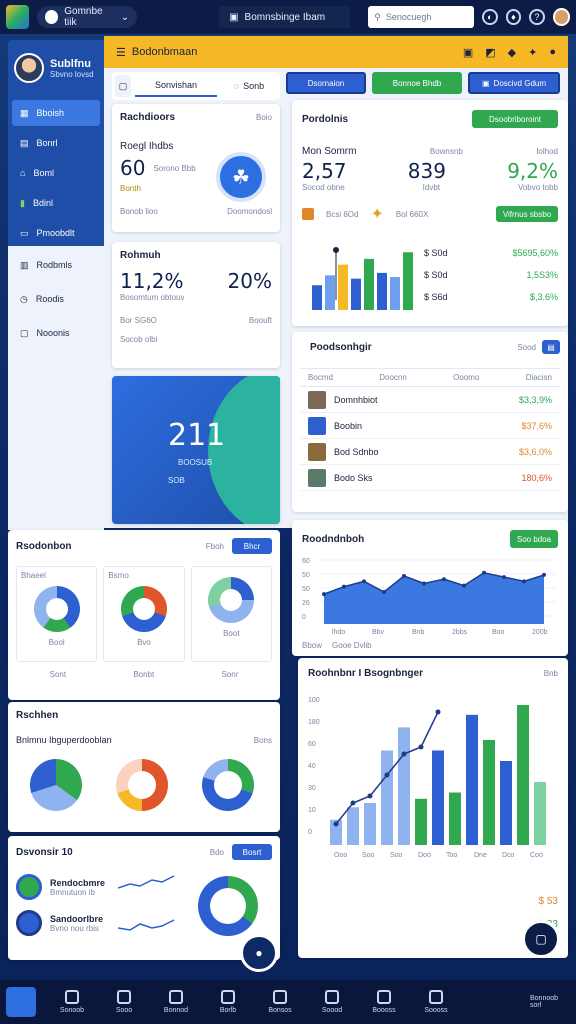 This screenshot has width=576, height=1024. Describe the element at coordinates (544, 1002) in the screenshot. I see `bottom-right-label: Bonnoob sorl` at that location.